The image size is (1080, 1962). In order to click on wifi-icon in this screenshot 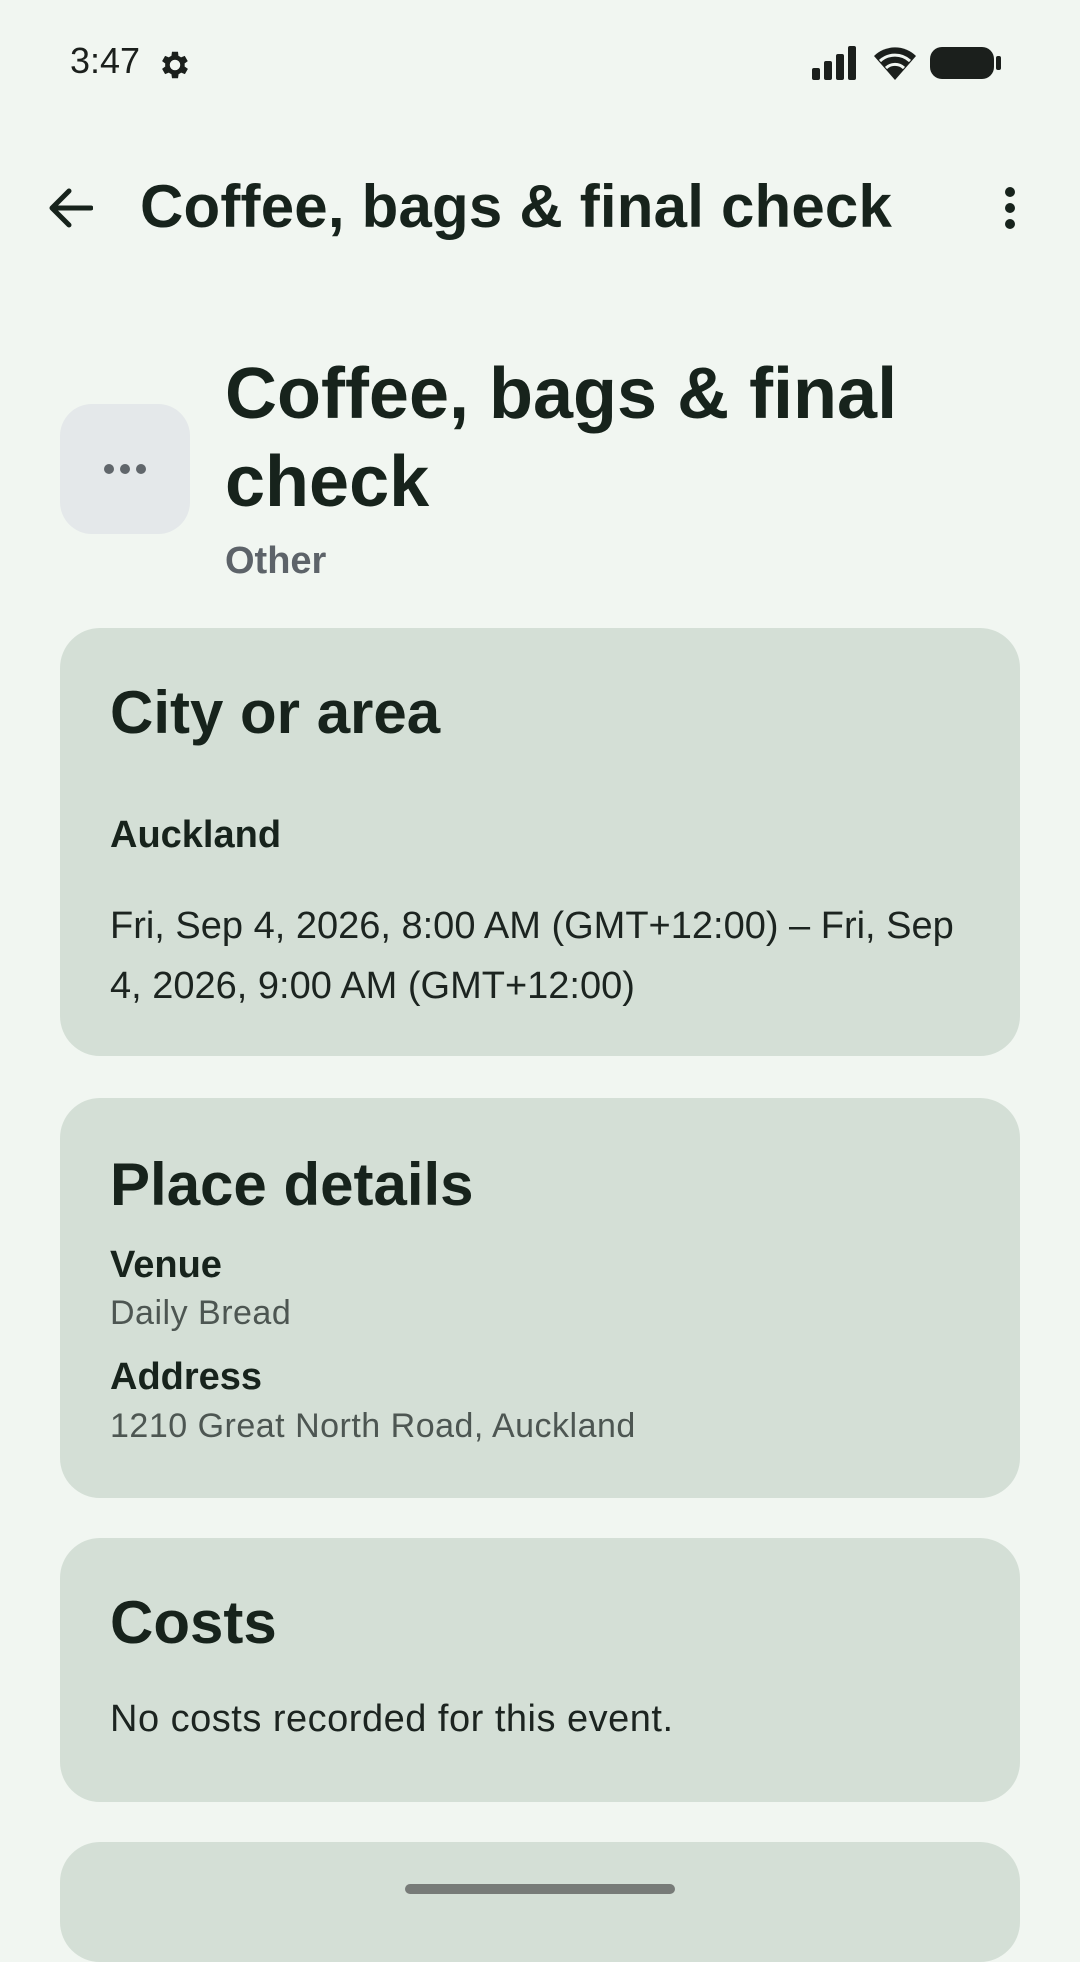, I will do `click(895, 63)`.